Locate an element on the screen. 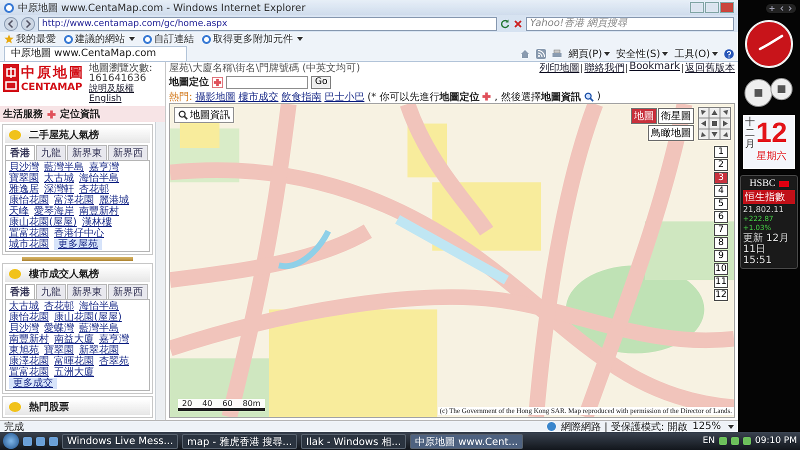 The image size is (800, 450). map-mode-button: 地圖 is located at coordinates (644, 116).